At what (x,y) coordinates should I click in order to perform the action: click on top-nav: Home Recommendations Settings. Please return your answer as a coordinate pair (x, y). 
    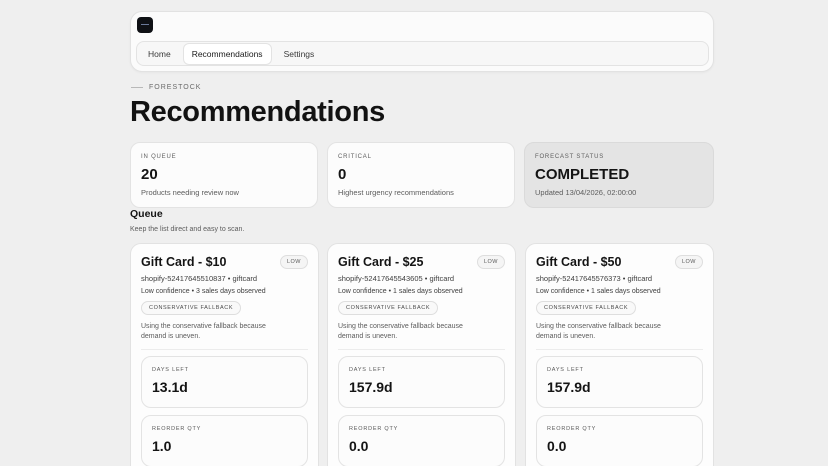
    Looking at the image, I should click on (422, 41).